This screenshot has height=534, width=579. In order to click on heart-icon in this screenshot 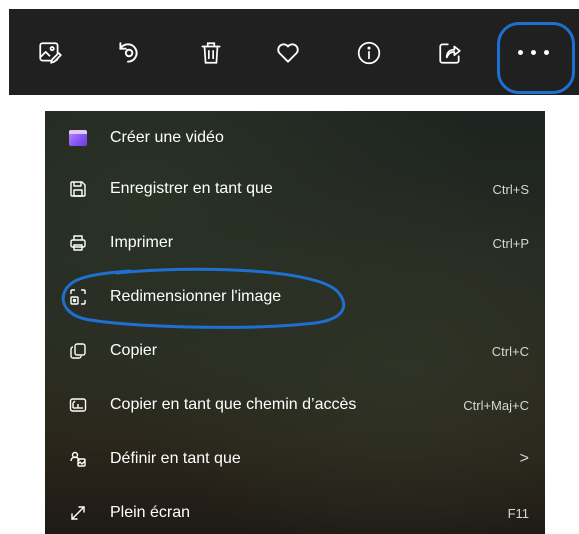, I will do `click(288, 53)`.